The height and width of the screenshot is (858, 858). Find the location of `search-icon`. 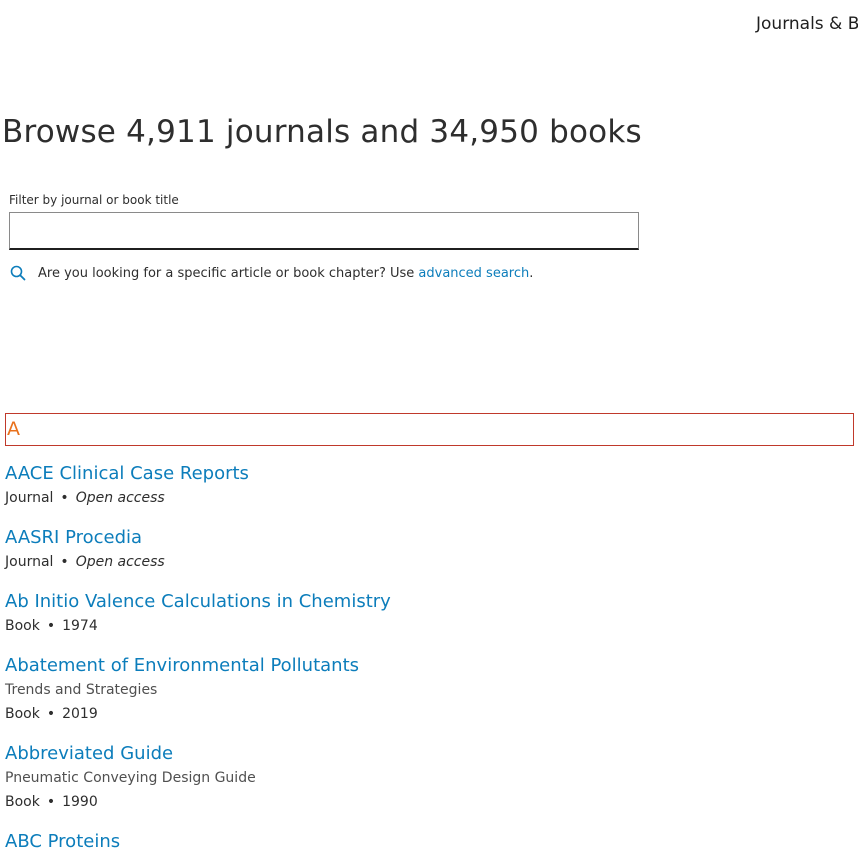

search-icon is located at coordinates (18, 273).